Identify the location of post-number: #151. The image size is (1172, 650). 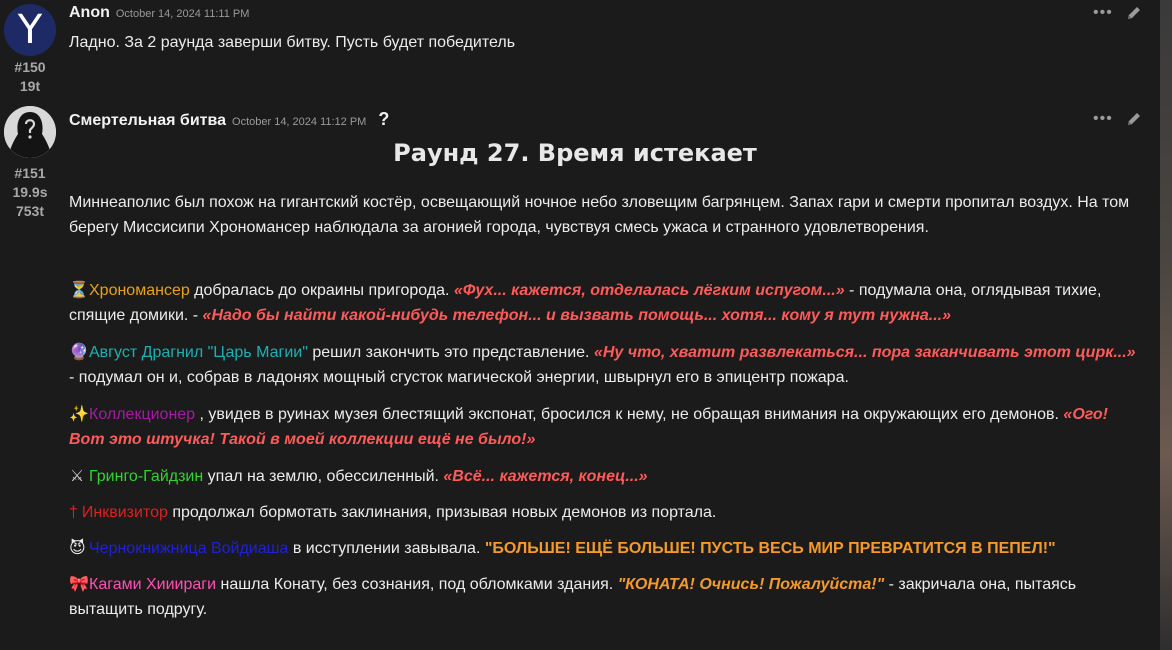
(30, 173).